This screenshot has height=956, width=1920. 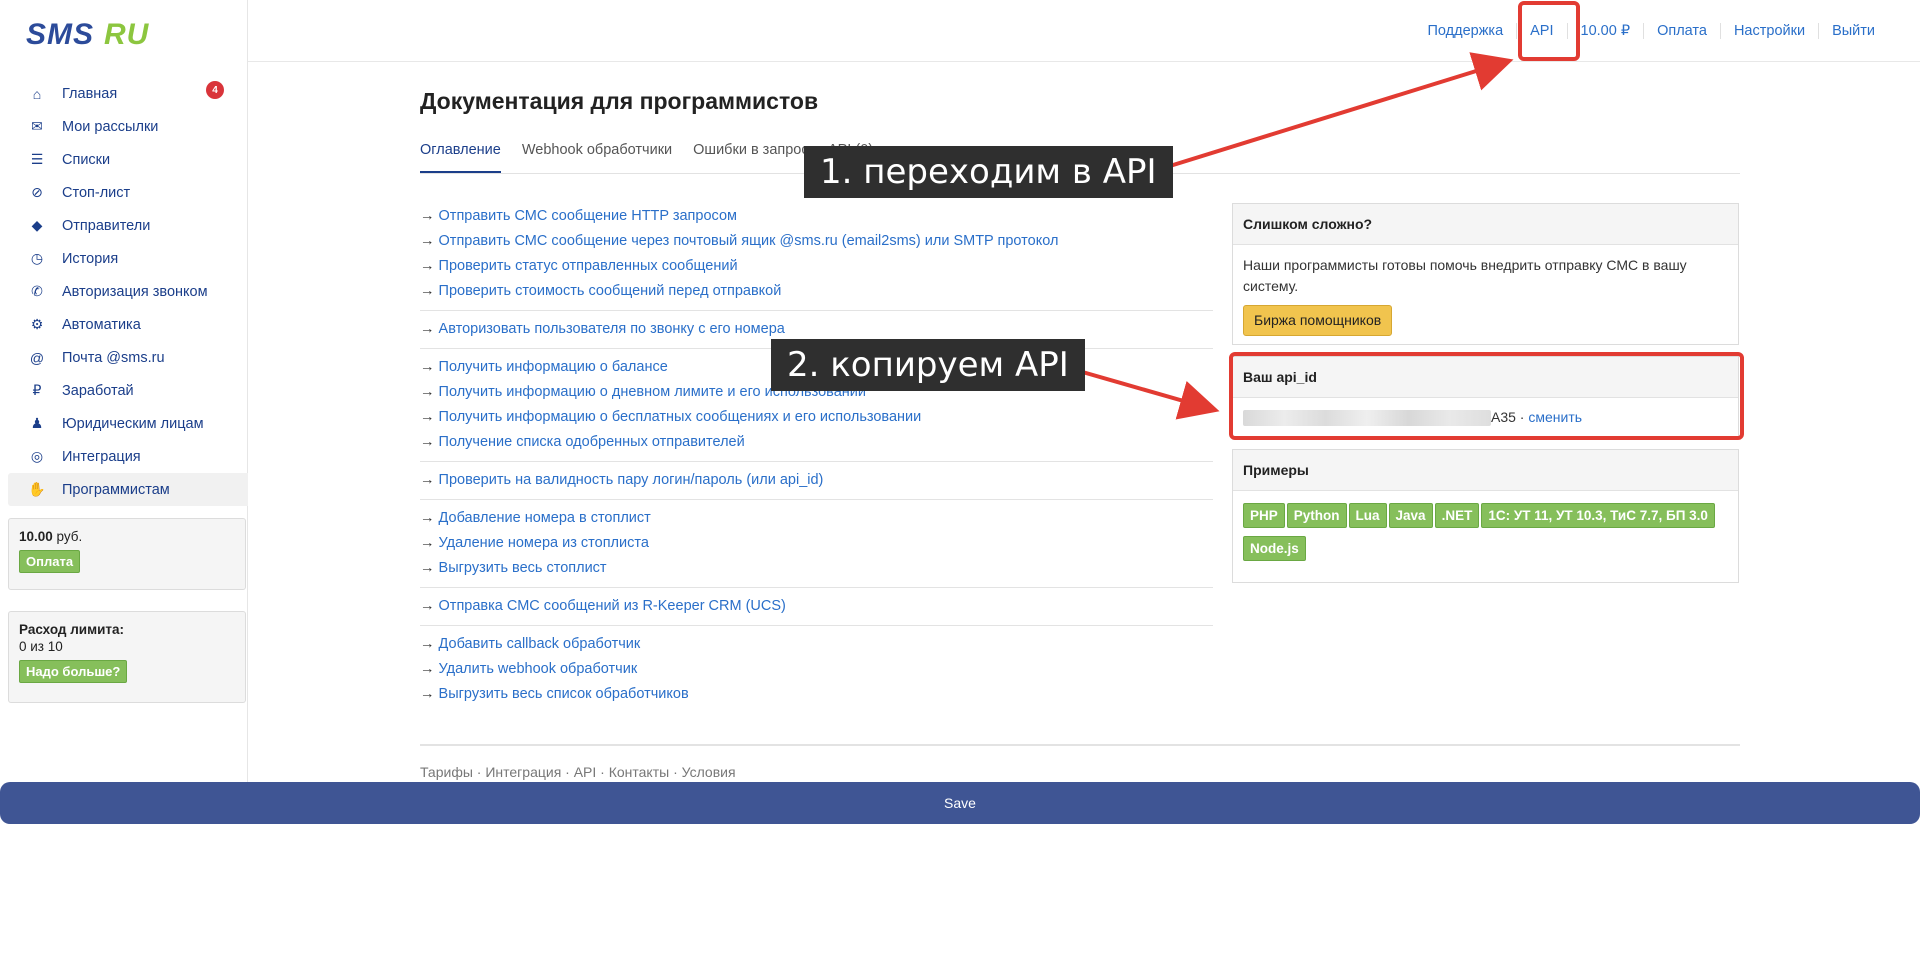 I want to click on pay-button: Оплата, so click(x=50, y=561).